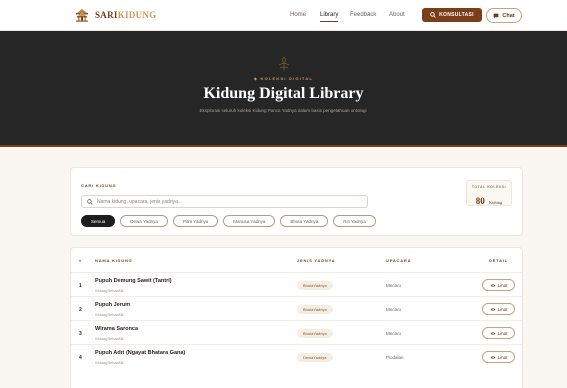  Describe the element at coordinates (363, 15) in the screenshot. I see `nav-link-feedback: Feedback` at that location.